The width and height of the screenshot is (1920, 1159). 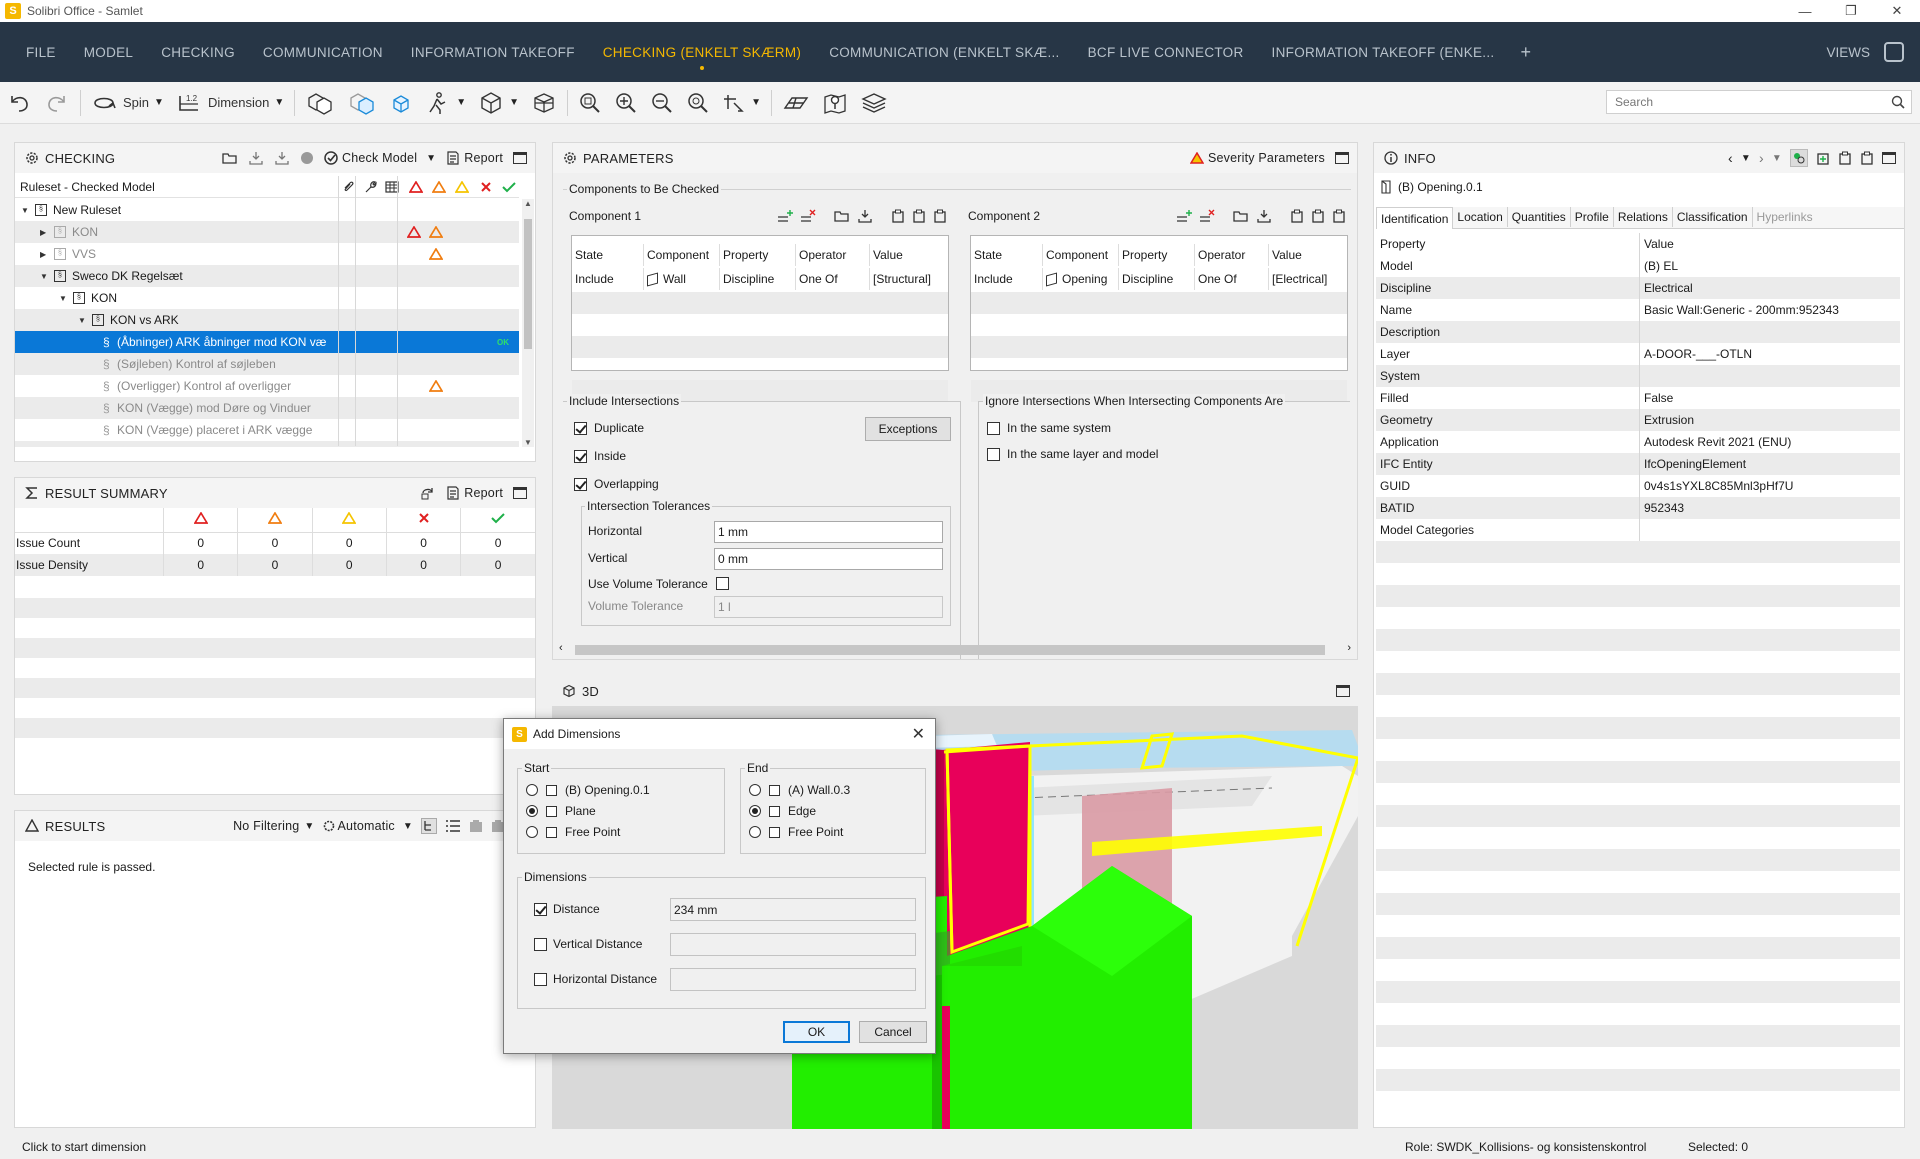 I want to click on property-row: Geometry Extrusion, so click(x=1638, y=420).